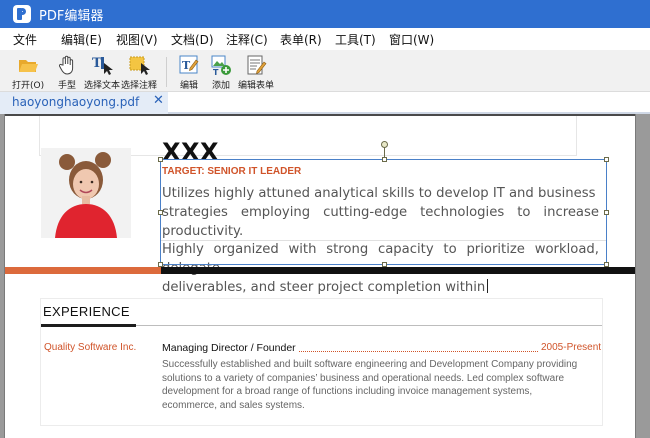  Describe the element at coordinates (355, 39) in the screenshot. I see `menu-tools: 工具(T)` at that location.